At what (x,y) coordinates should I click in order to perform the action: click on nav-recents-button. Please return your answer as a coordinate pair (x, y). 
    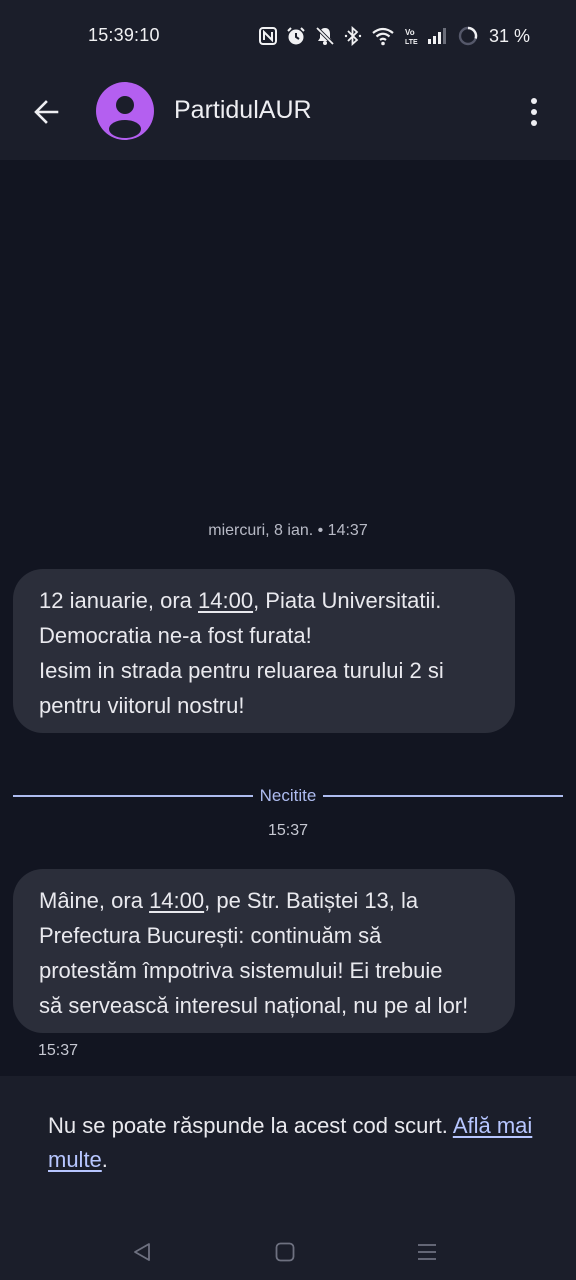
    Looking at the image, I should click on (427, 1252).